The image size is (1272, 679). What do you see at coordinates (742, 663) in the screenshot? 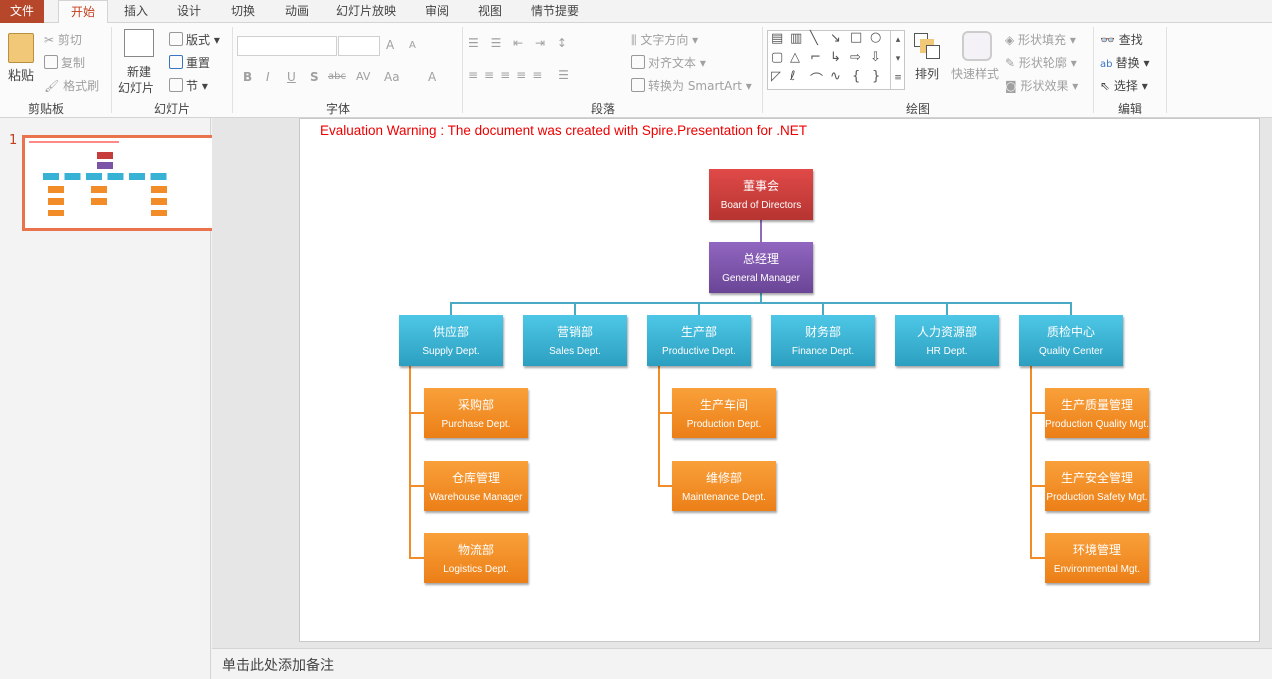
I see `notes-input: 单击此处添加备注` at bounding box center [742, 663].